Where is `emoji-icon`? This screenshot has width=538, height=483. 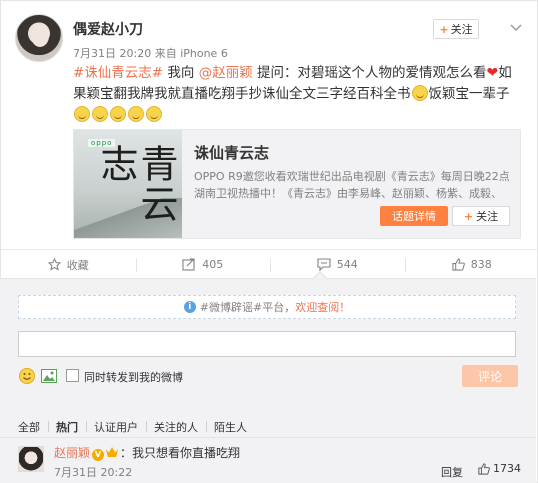 emoji-icon is located at coordinates (27, 376).